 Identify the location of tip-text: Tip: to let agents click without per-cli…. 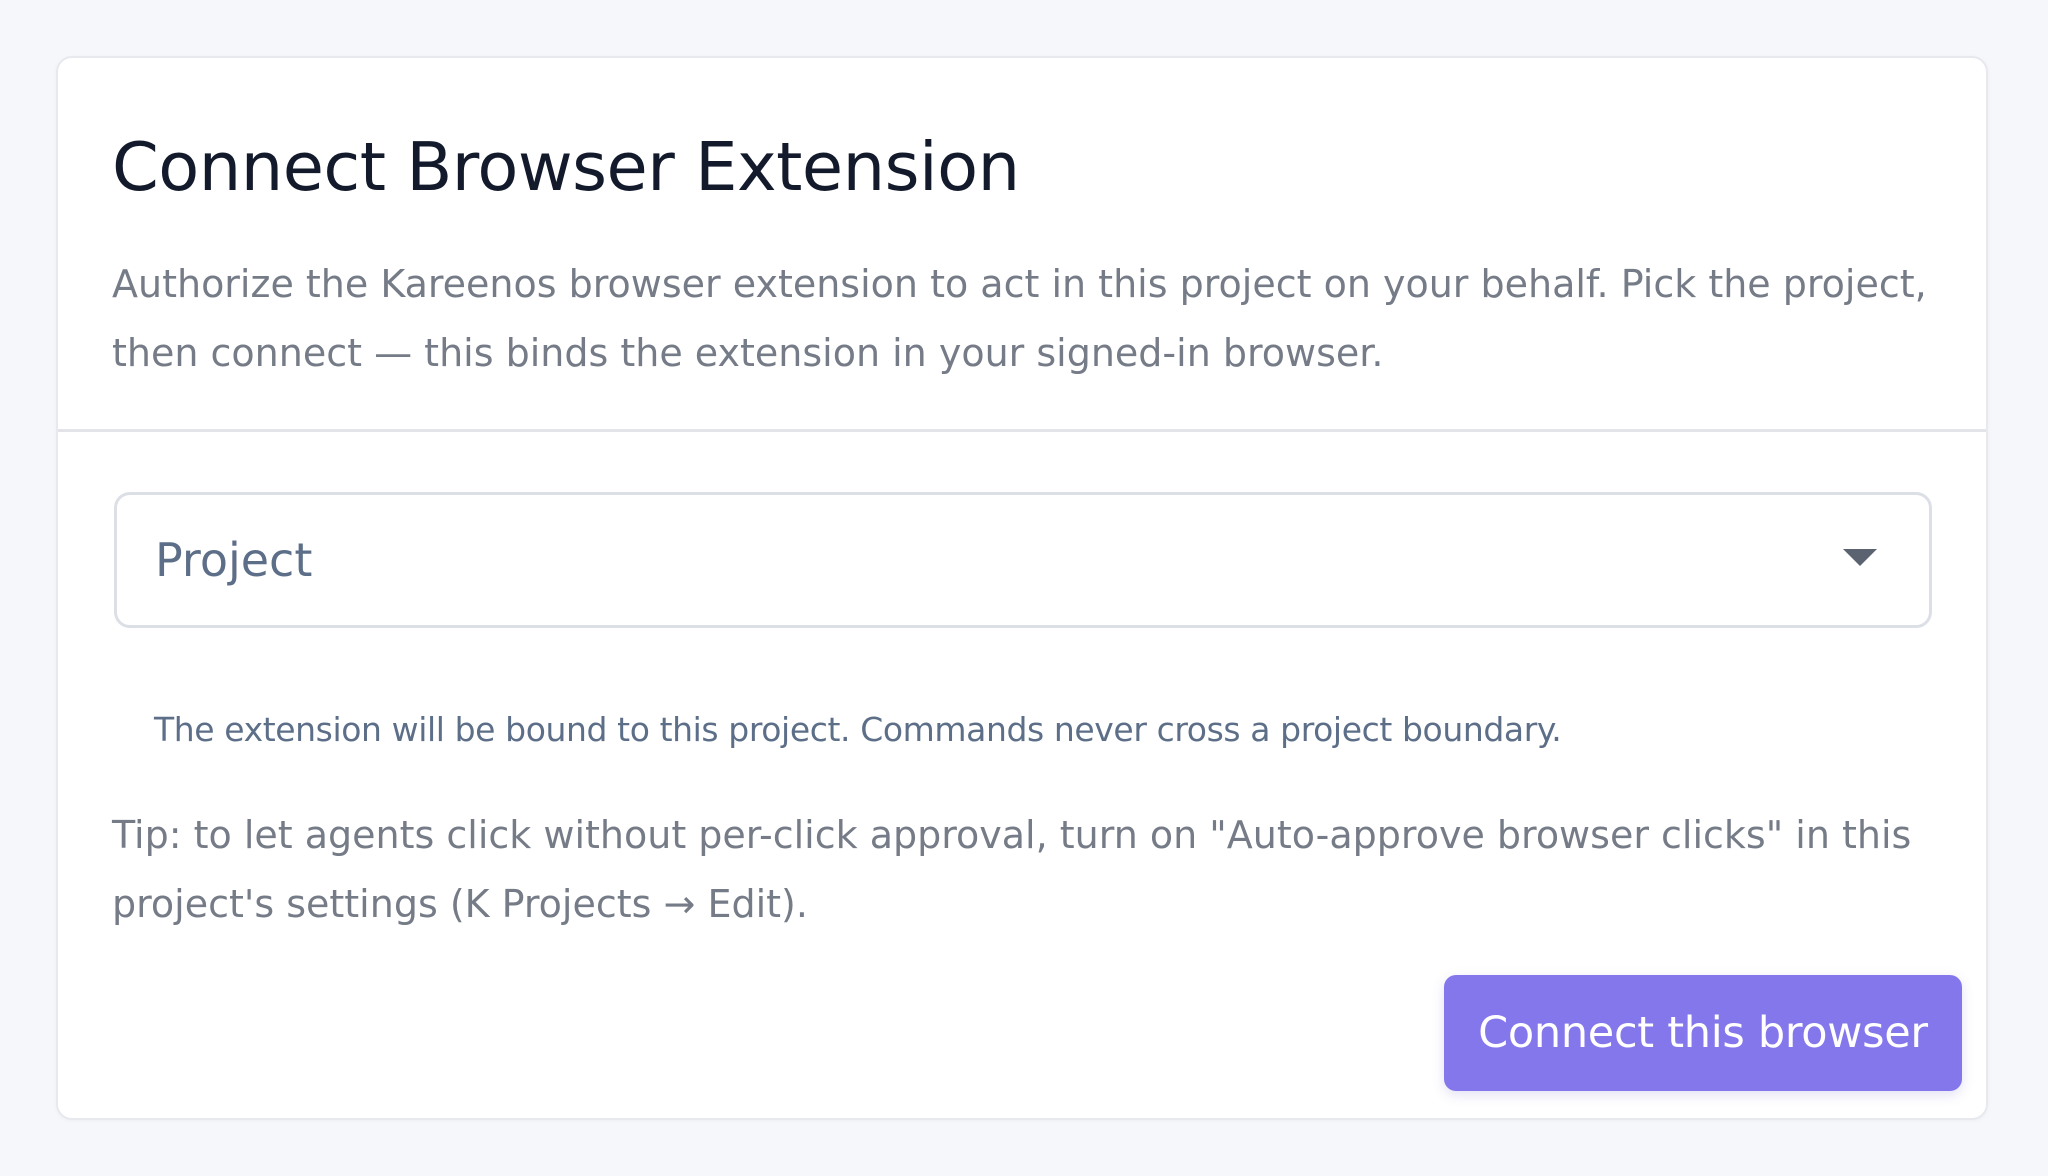
(1012, 869).